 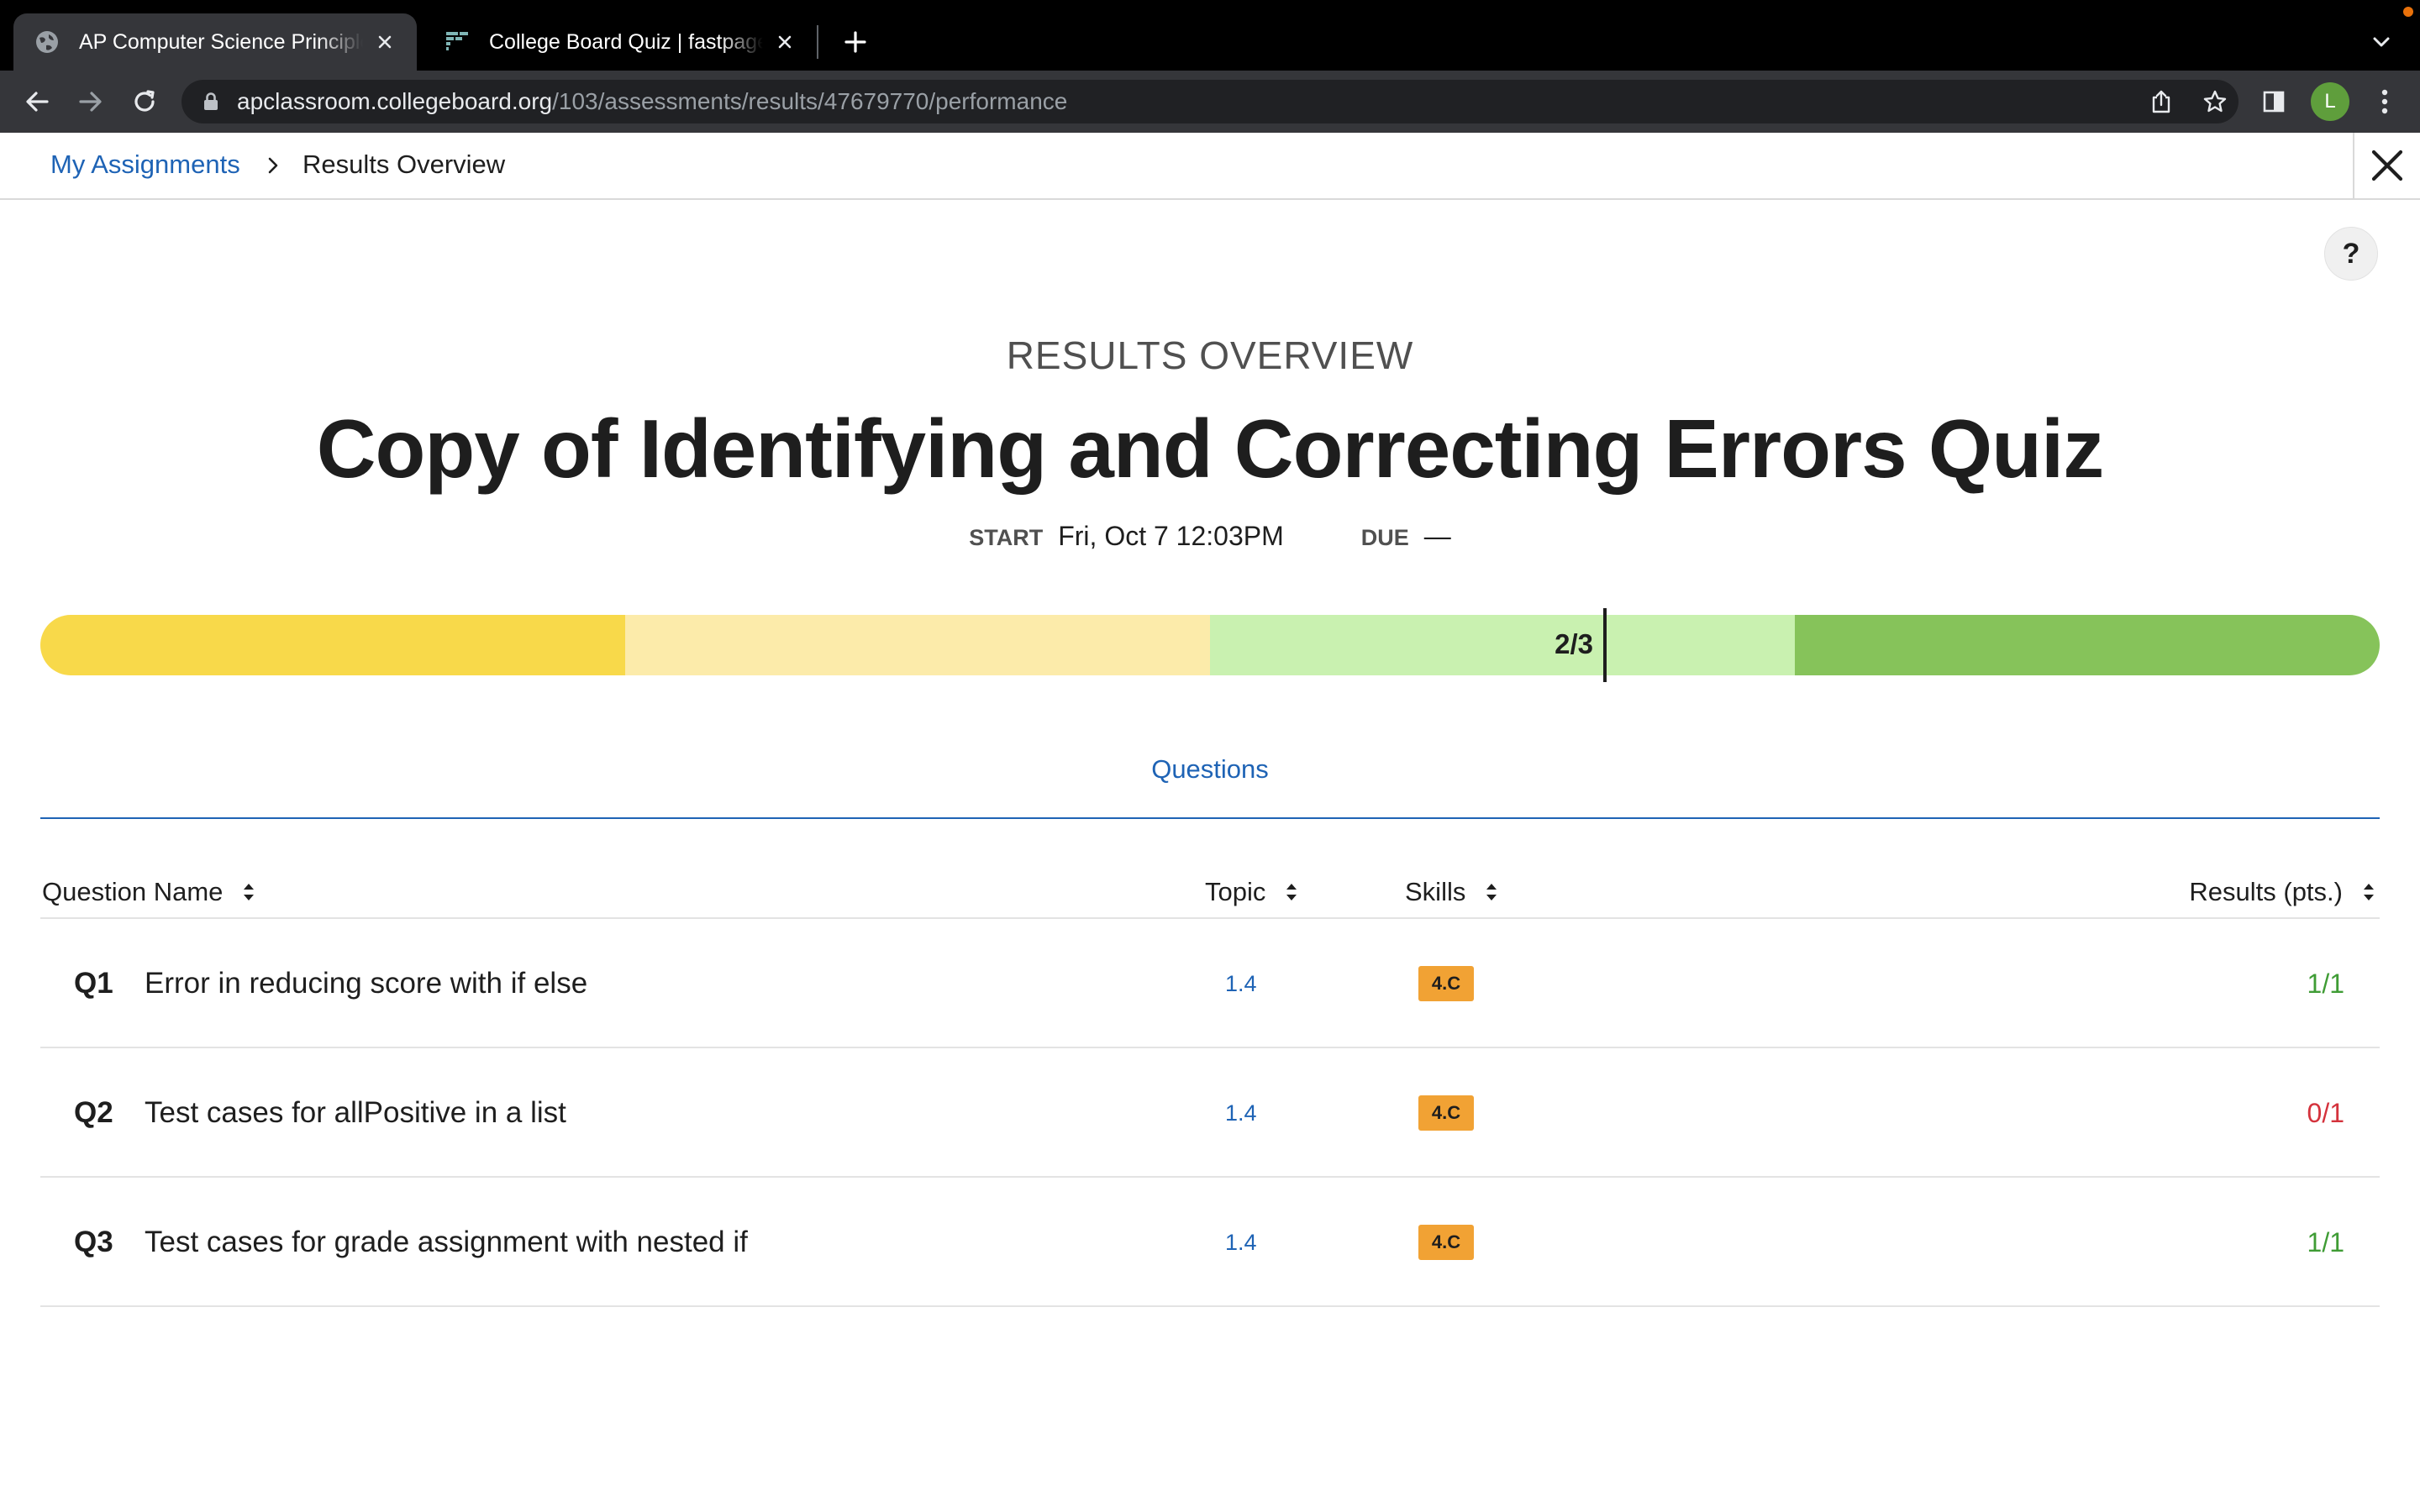 I want to click on notification-dot, so click(x=2408, y=12).